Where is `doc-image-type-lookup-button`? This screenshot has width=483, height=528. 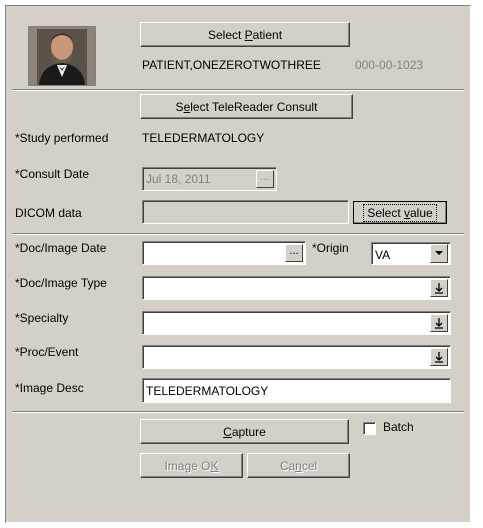
doc-image-type-lookup-button is located at coordinates (439, 288).